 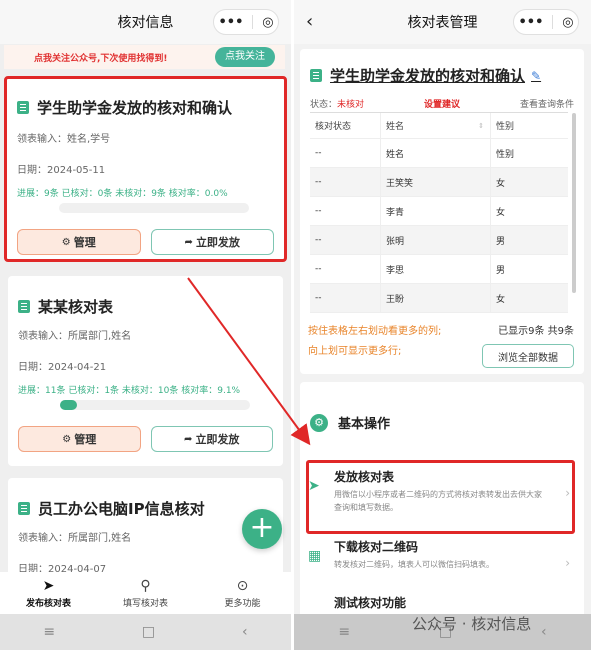 What do you see at coordinates (364, 424) in the screenshot?
I see `section-title: 基本操作` at bounding box center [364, 424].